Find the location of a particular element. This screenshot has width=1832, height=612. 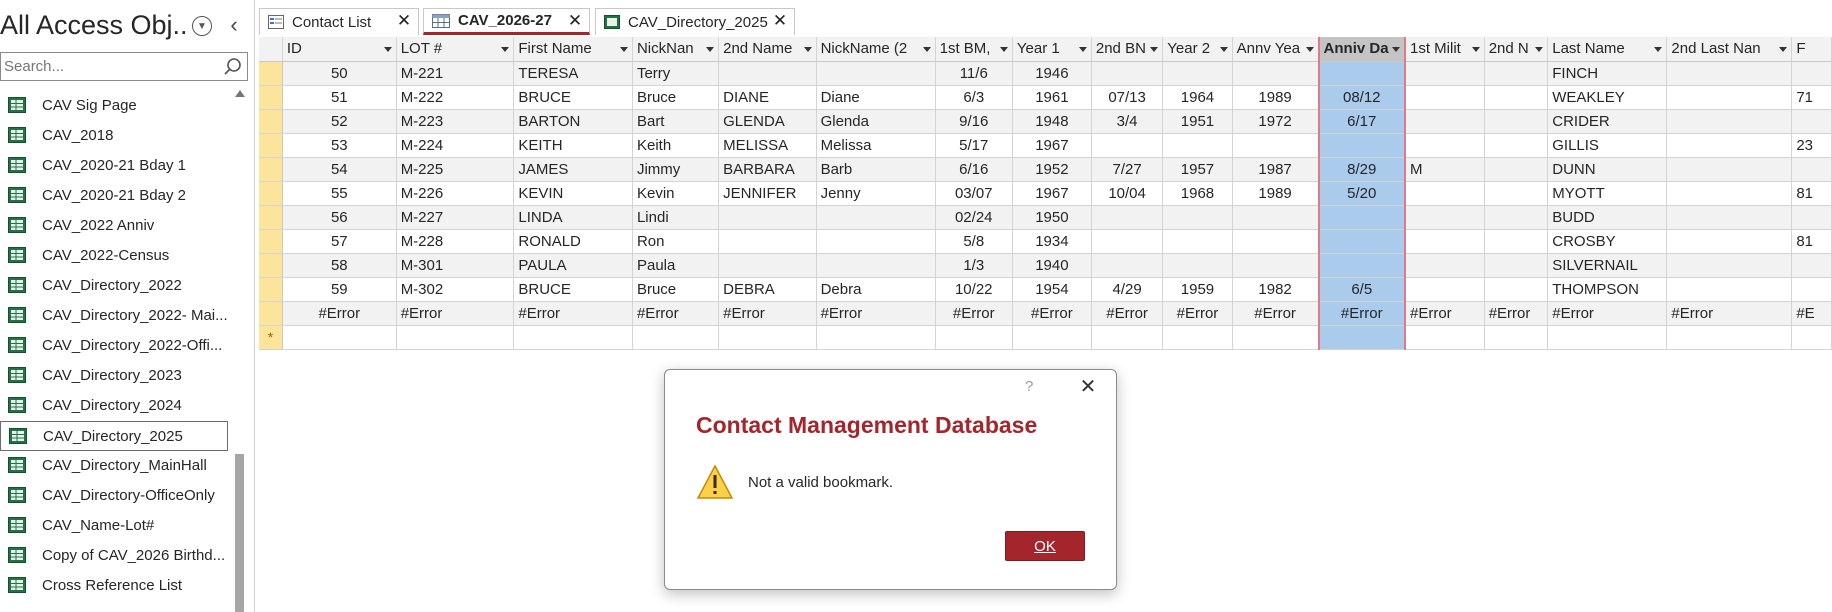

nav-item: CAV_Directory_2024 is located at coordinates (114, 406).